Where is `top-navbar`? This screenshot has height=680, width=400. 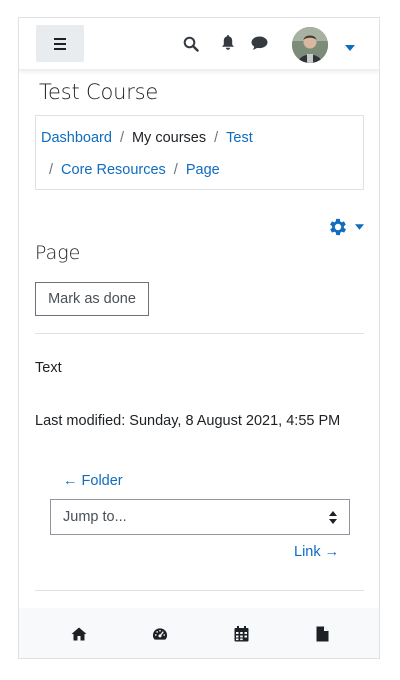 top-navbar is located at coordinates (199, 44).